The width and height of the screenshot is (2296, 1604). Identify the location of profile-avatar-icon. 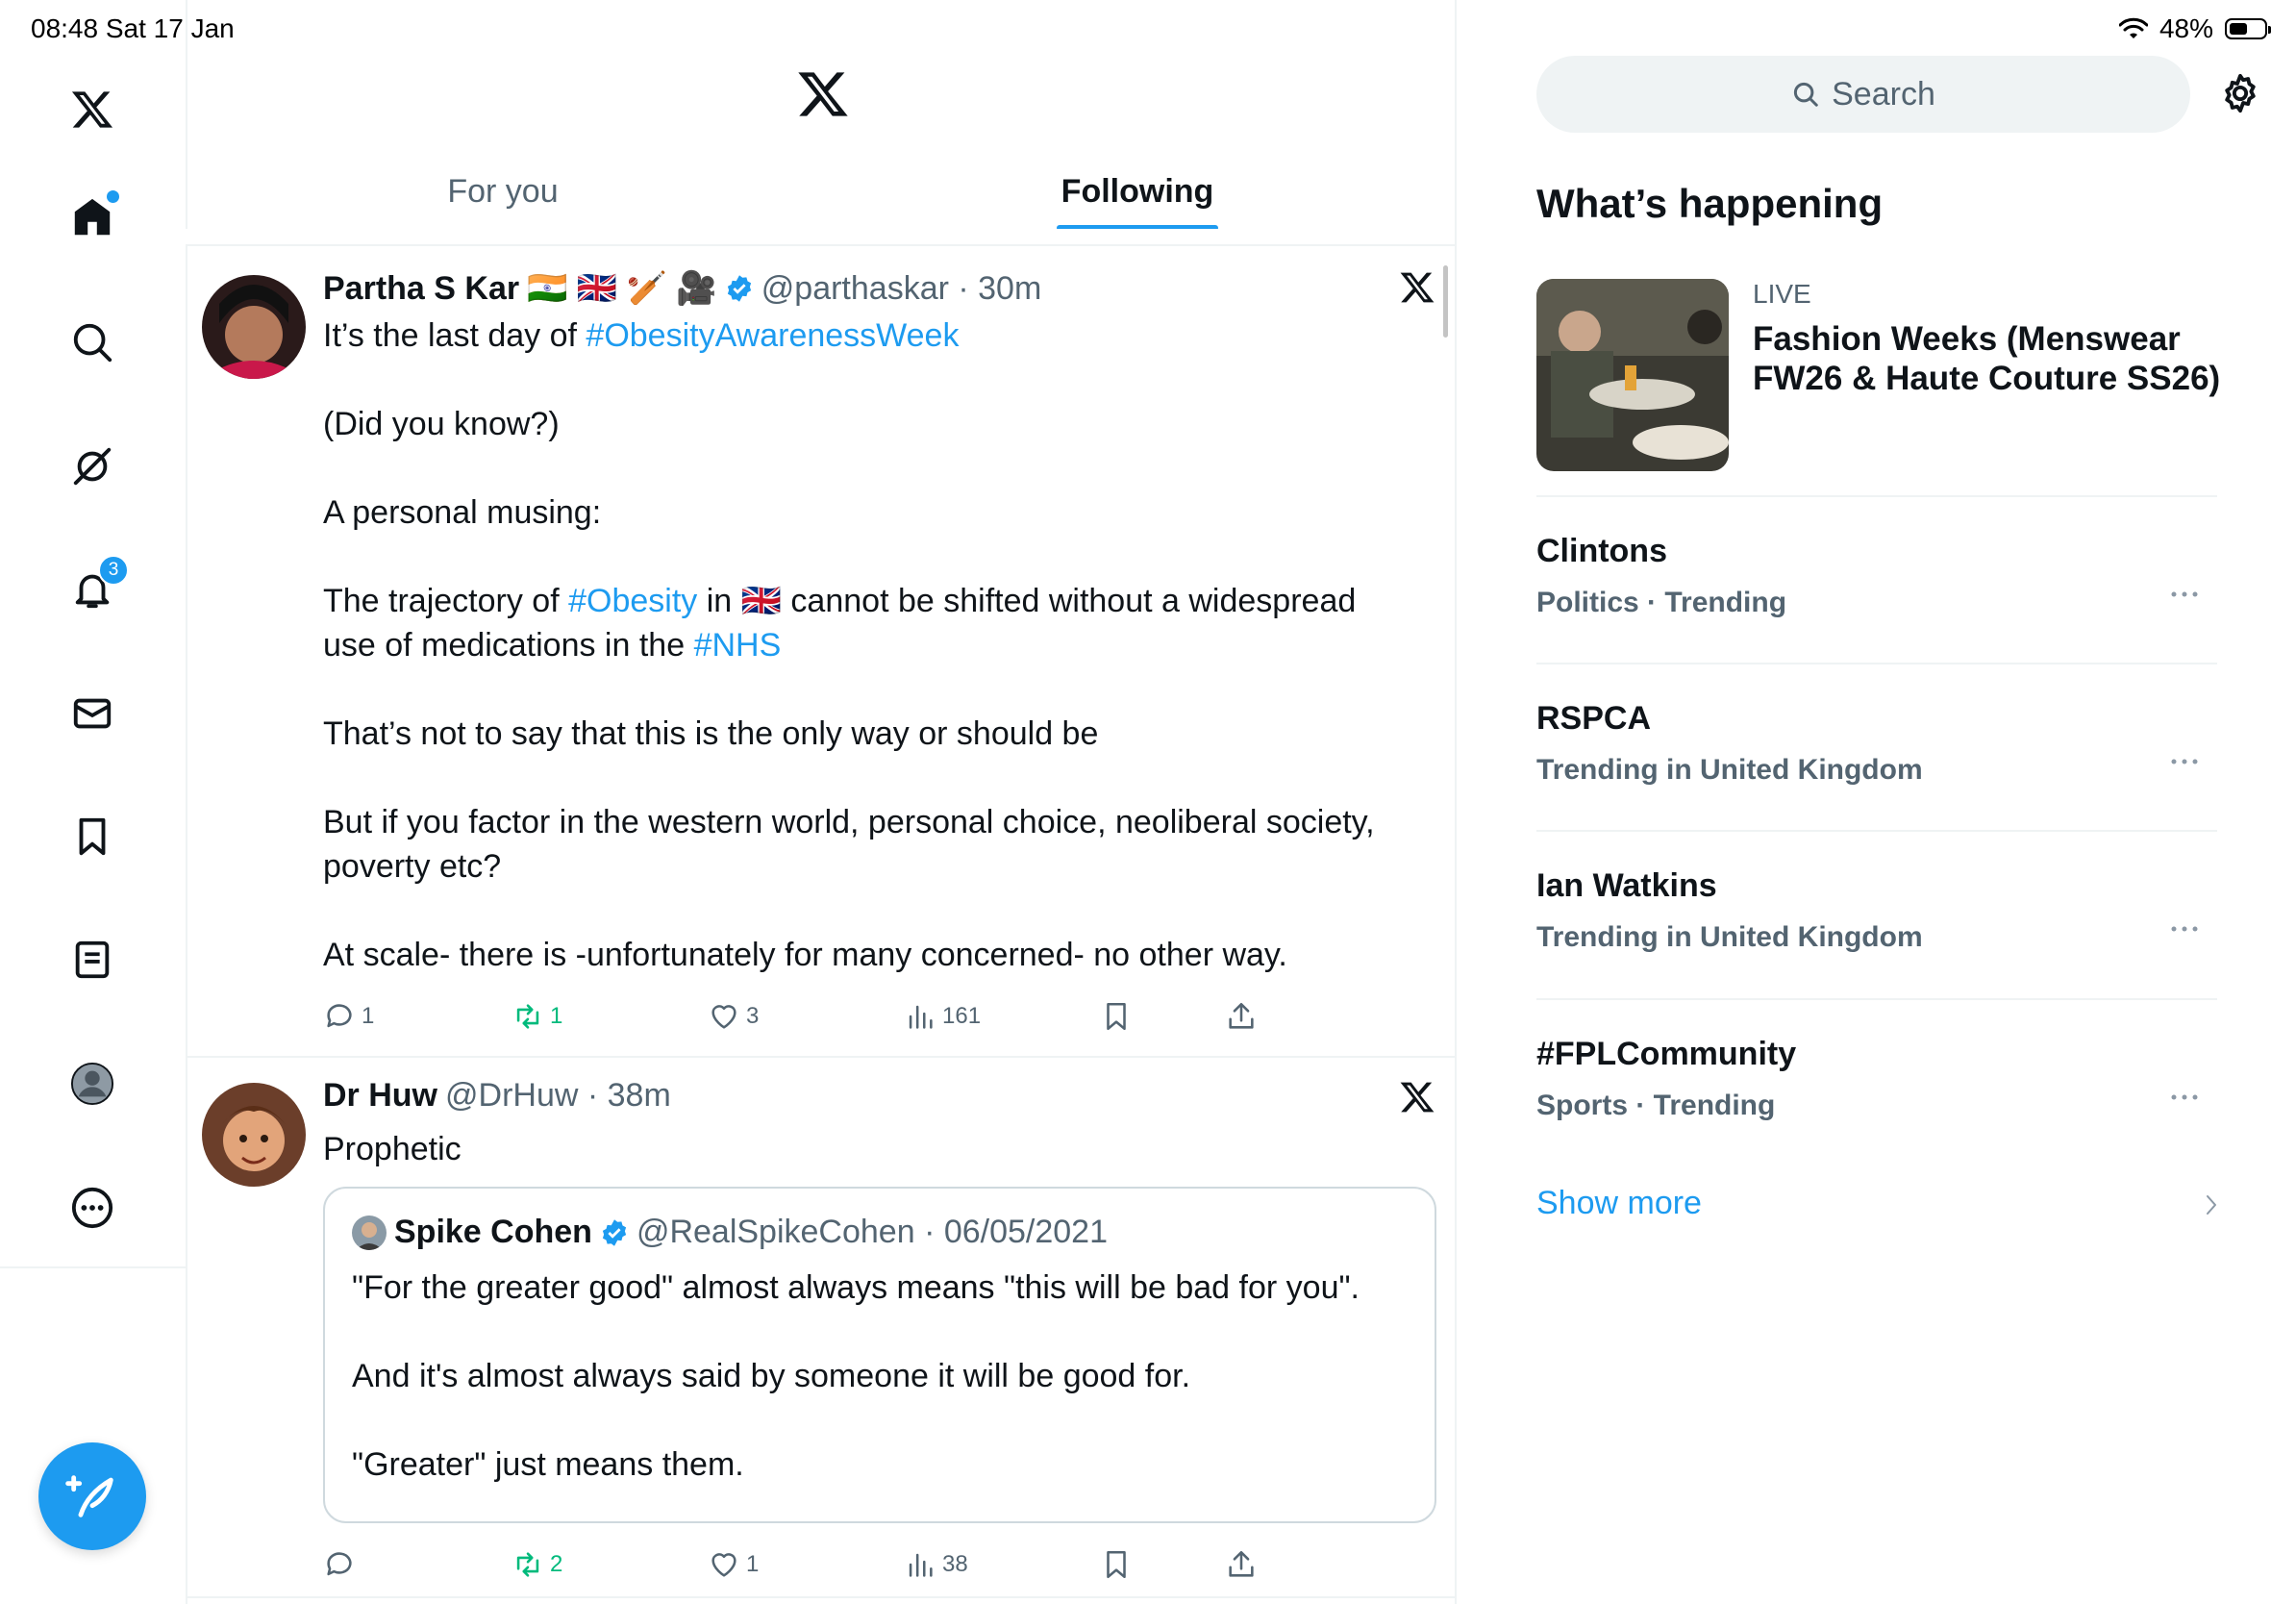
(92, 1084).